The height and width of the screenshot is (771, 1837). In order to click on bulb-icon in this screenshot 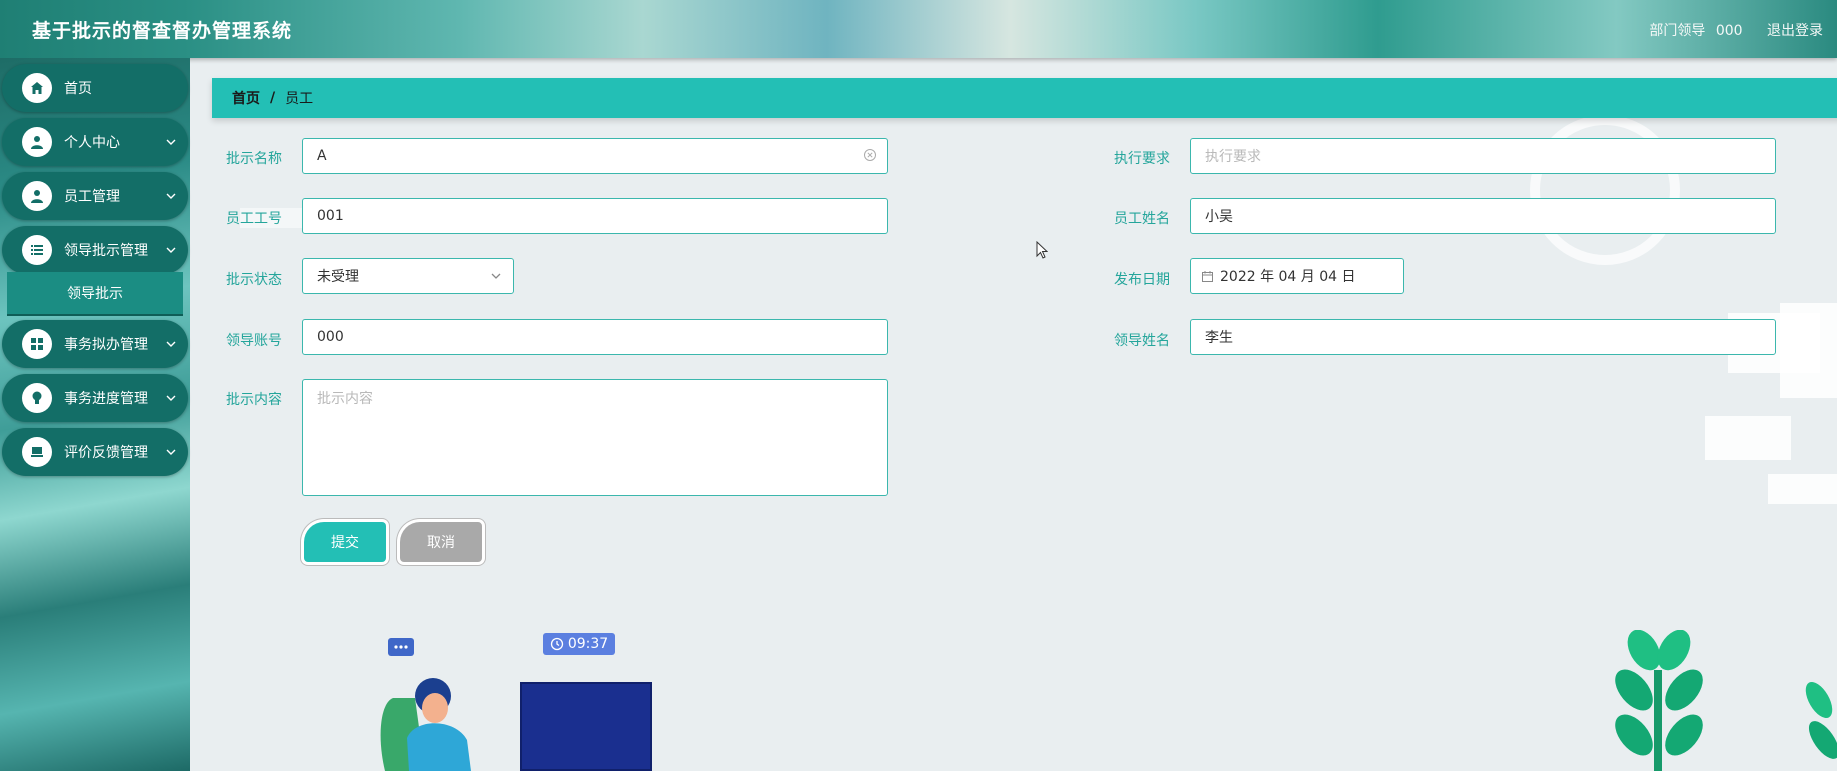, I will do `click(37, 398)`.